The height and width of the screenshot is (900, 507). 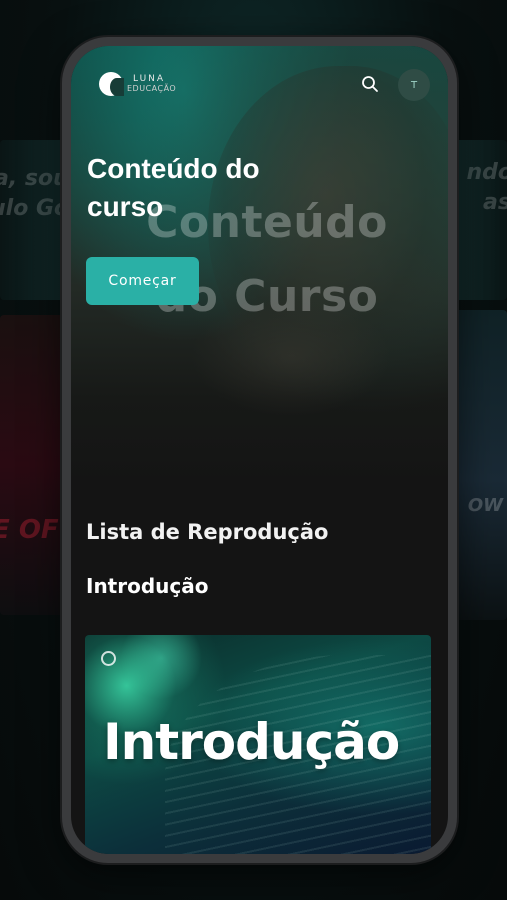 What do you see at coordinates (207, 532) in the screenshot?
I see `playlist-heading: Lista de Reprodução` at bounding box center [207, 532].